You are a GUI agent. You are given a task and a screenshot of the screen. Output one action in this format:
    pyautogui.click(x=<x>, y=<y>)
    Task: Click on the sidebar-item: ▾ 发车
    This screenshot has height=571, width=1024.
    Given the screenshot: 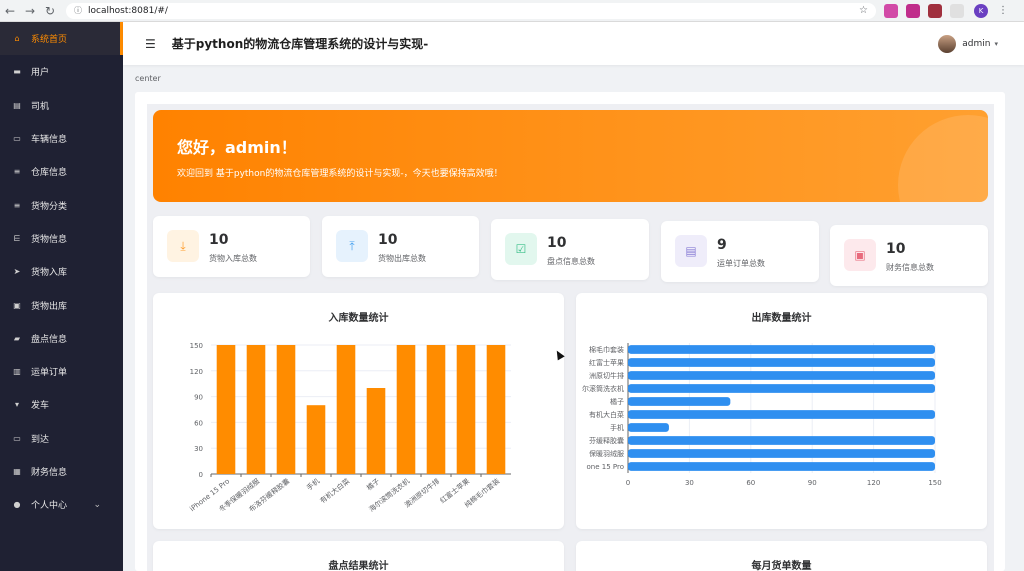 What is the action you would take?
    pyautogui.click(x=61, y=404)
    